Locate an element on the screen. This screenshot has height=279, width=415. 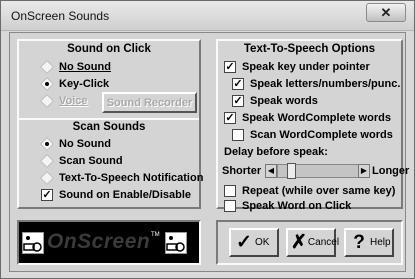
check-repeat: Repeat (while over same key) is located at coordinates (309, 191).